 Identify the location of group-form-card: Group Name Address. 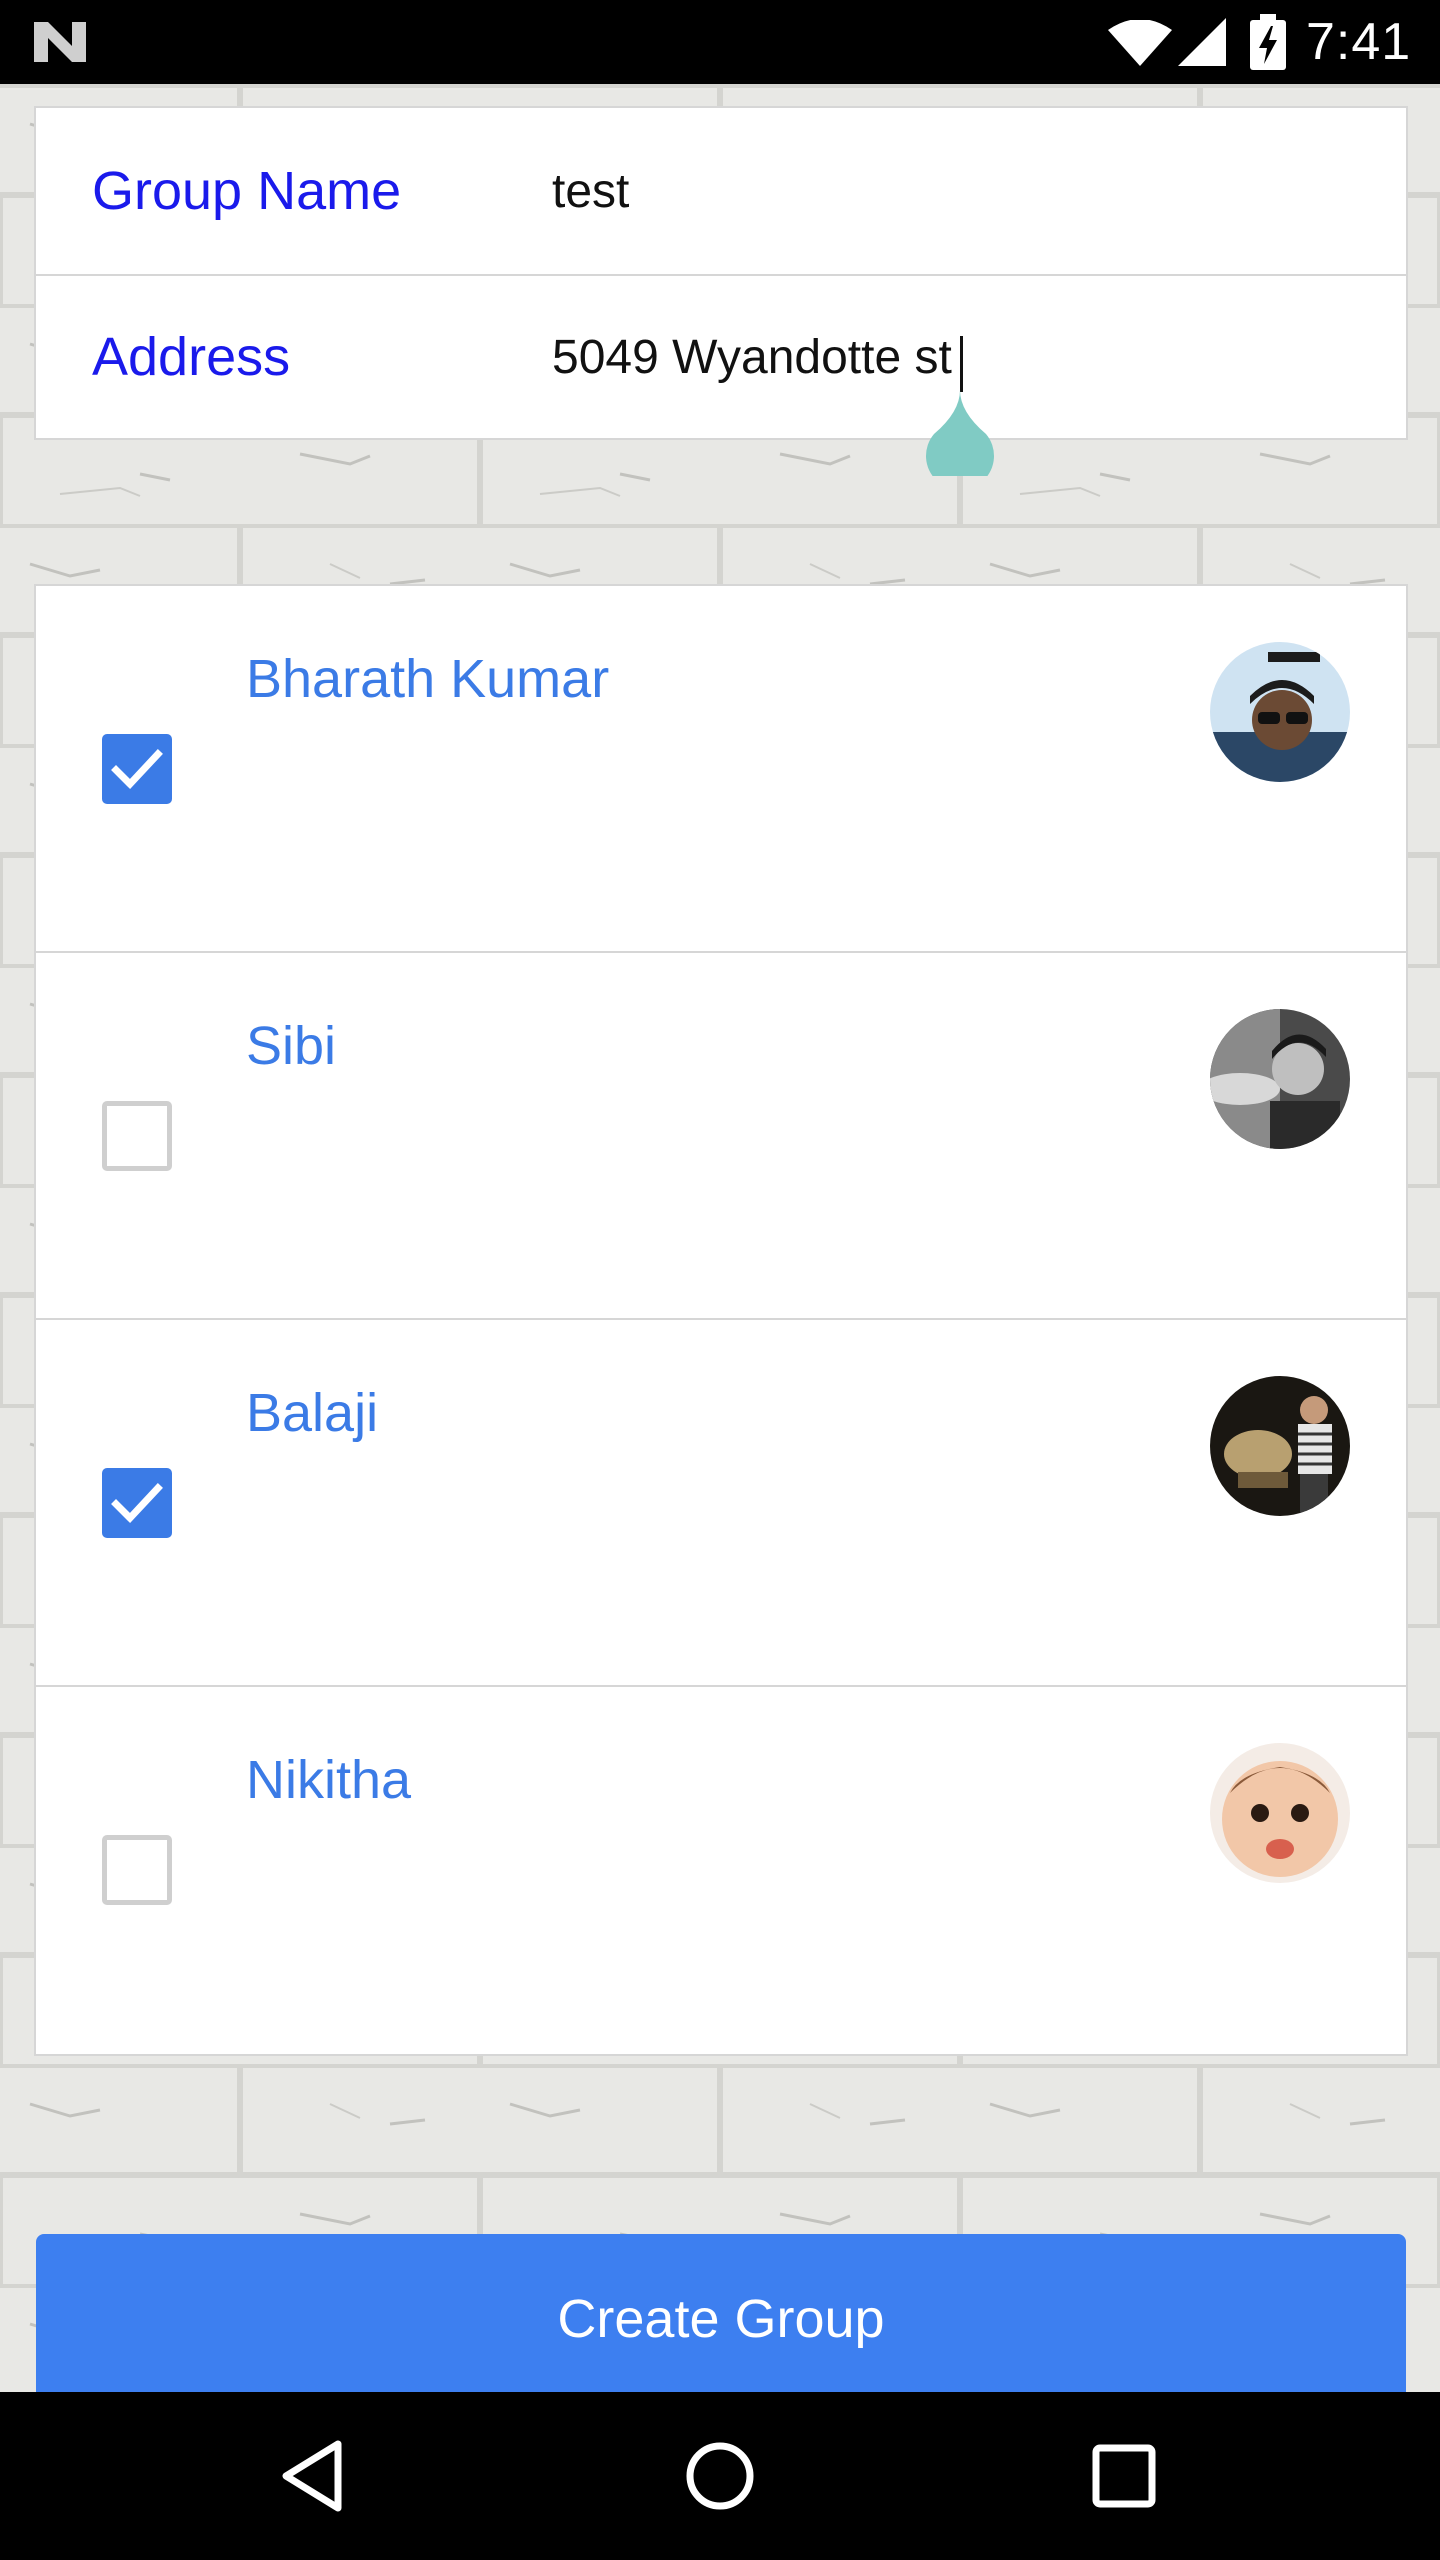
(721, 273).